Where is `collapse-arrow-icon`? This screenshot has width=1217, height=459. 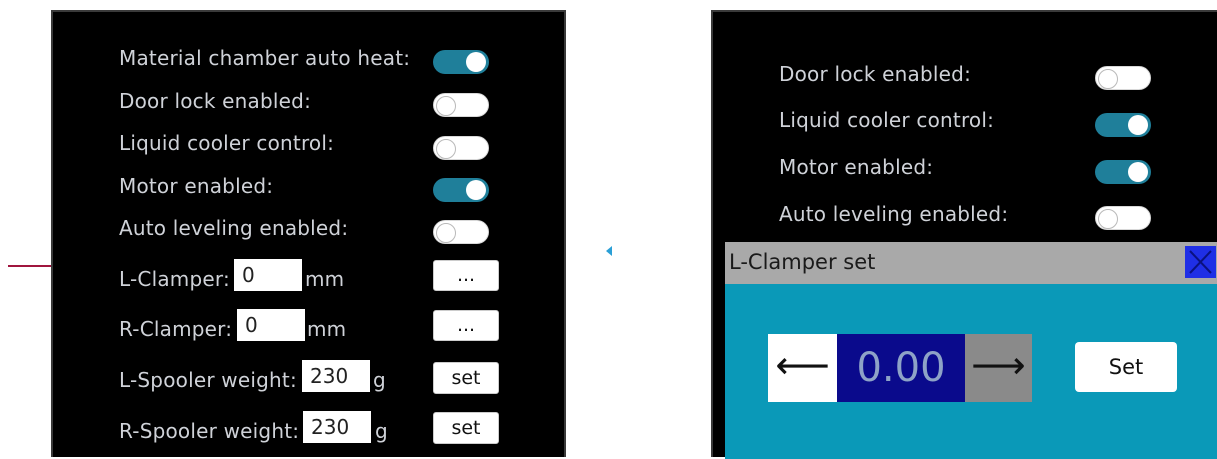 collapse-arrow-icon is located at coordinates (609, 251).